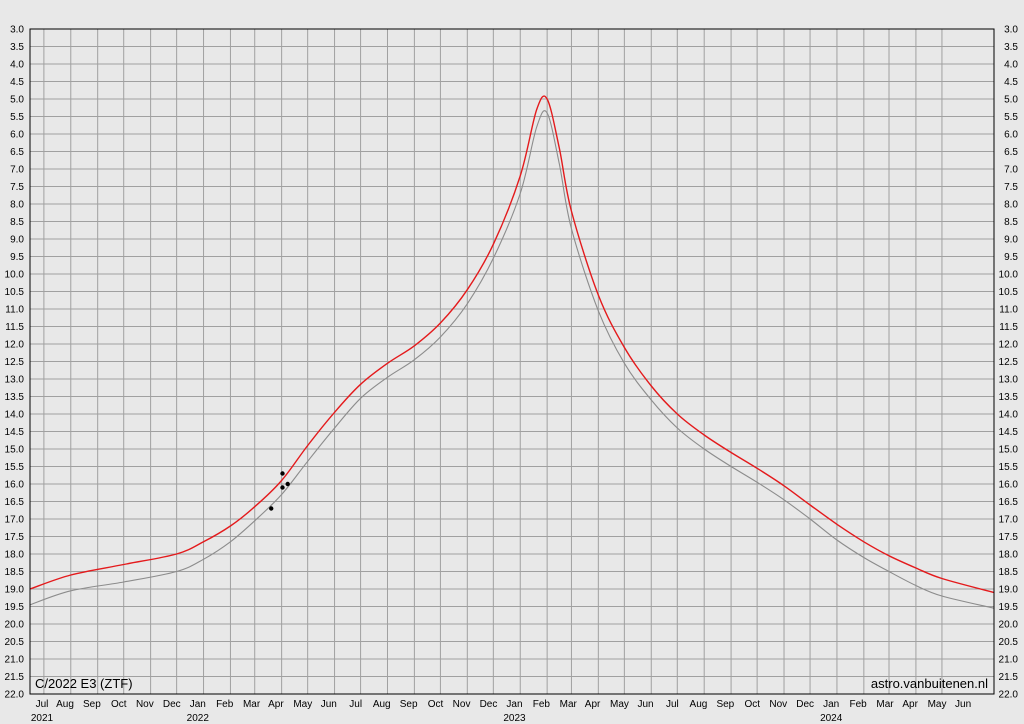 This screenshot has height=724, width=1024. Describe the element at coordinates (1009, 695) in the screenshot. I see `y-tick-label-right: 22.0` at that location.